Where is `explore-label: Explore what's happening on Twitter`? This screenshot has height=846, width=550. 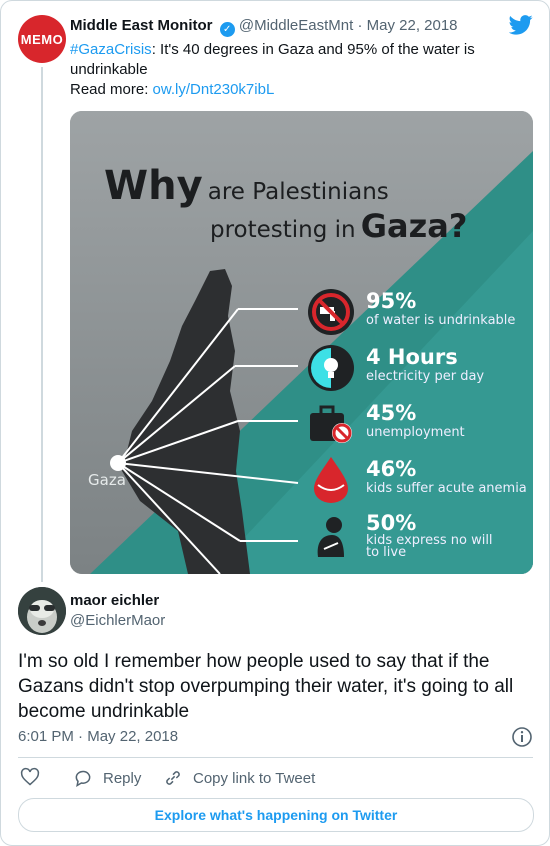 explore-label: Explore what's happening on Twitter is located at coordinates (276, 815).